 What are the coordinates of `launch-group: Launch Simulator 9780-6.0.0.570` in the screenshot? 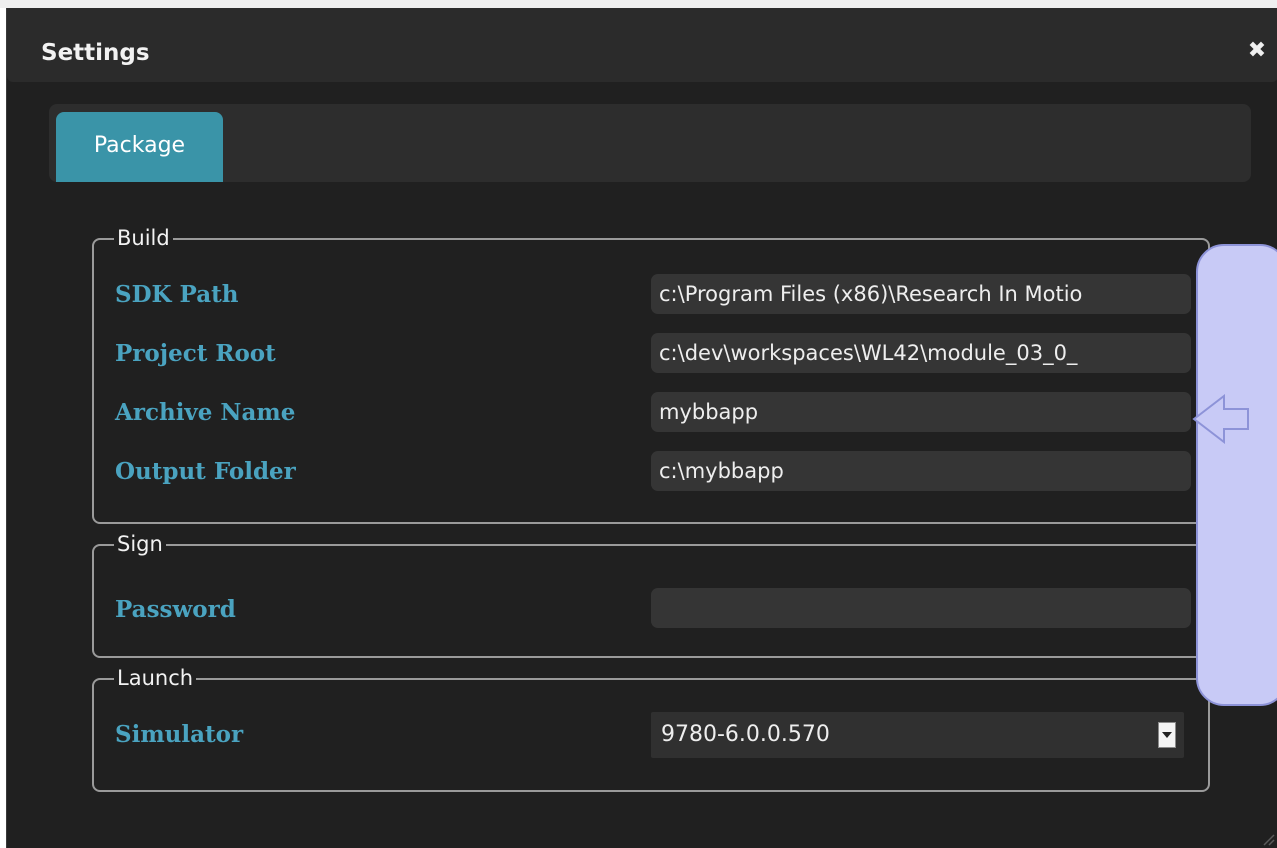 It's located at (651, 728).